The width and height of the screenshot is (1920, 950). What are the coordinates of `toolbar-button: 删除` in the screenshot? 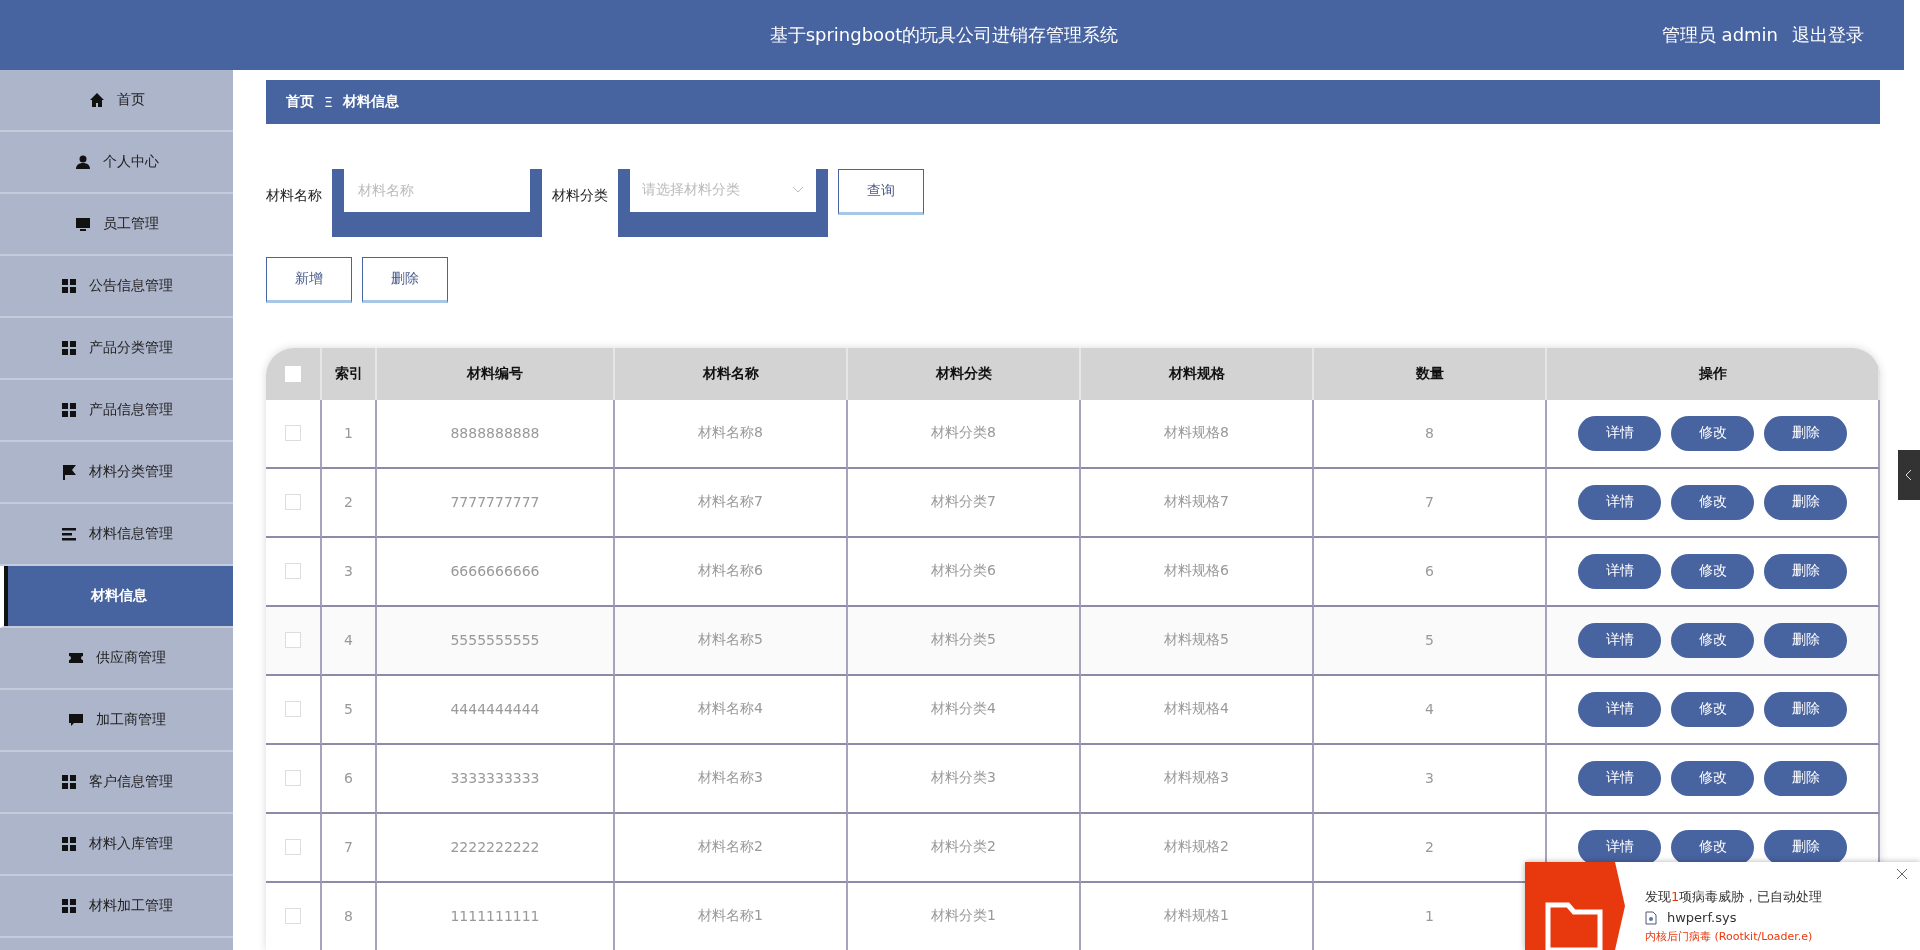 It's located at (405, 279).